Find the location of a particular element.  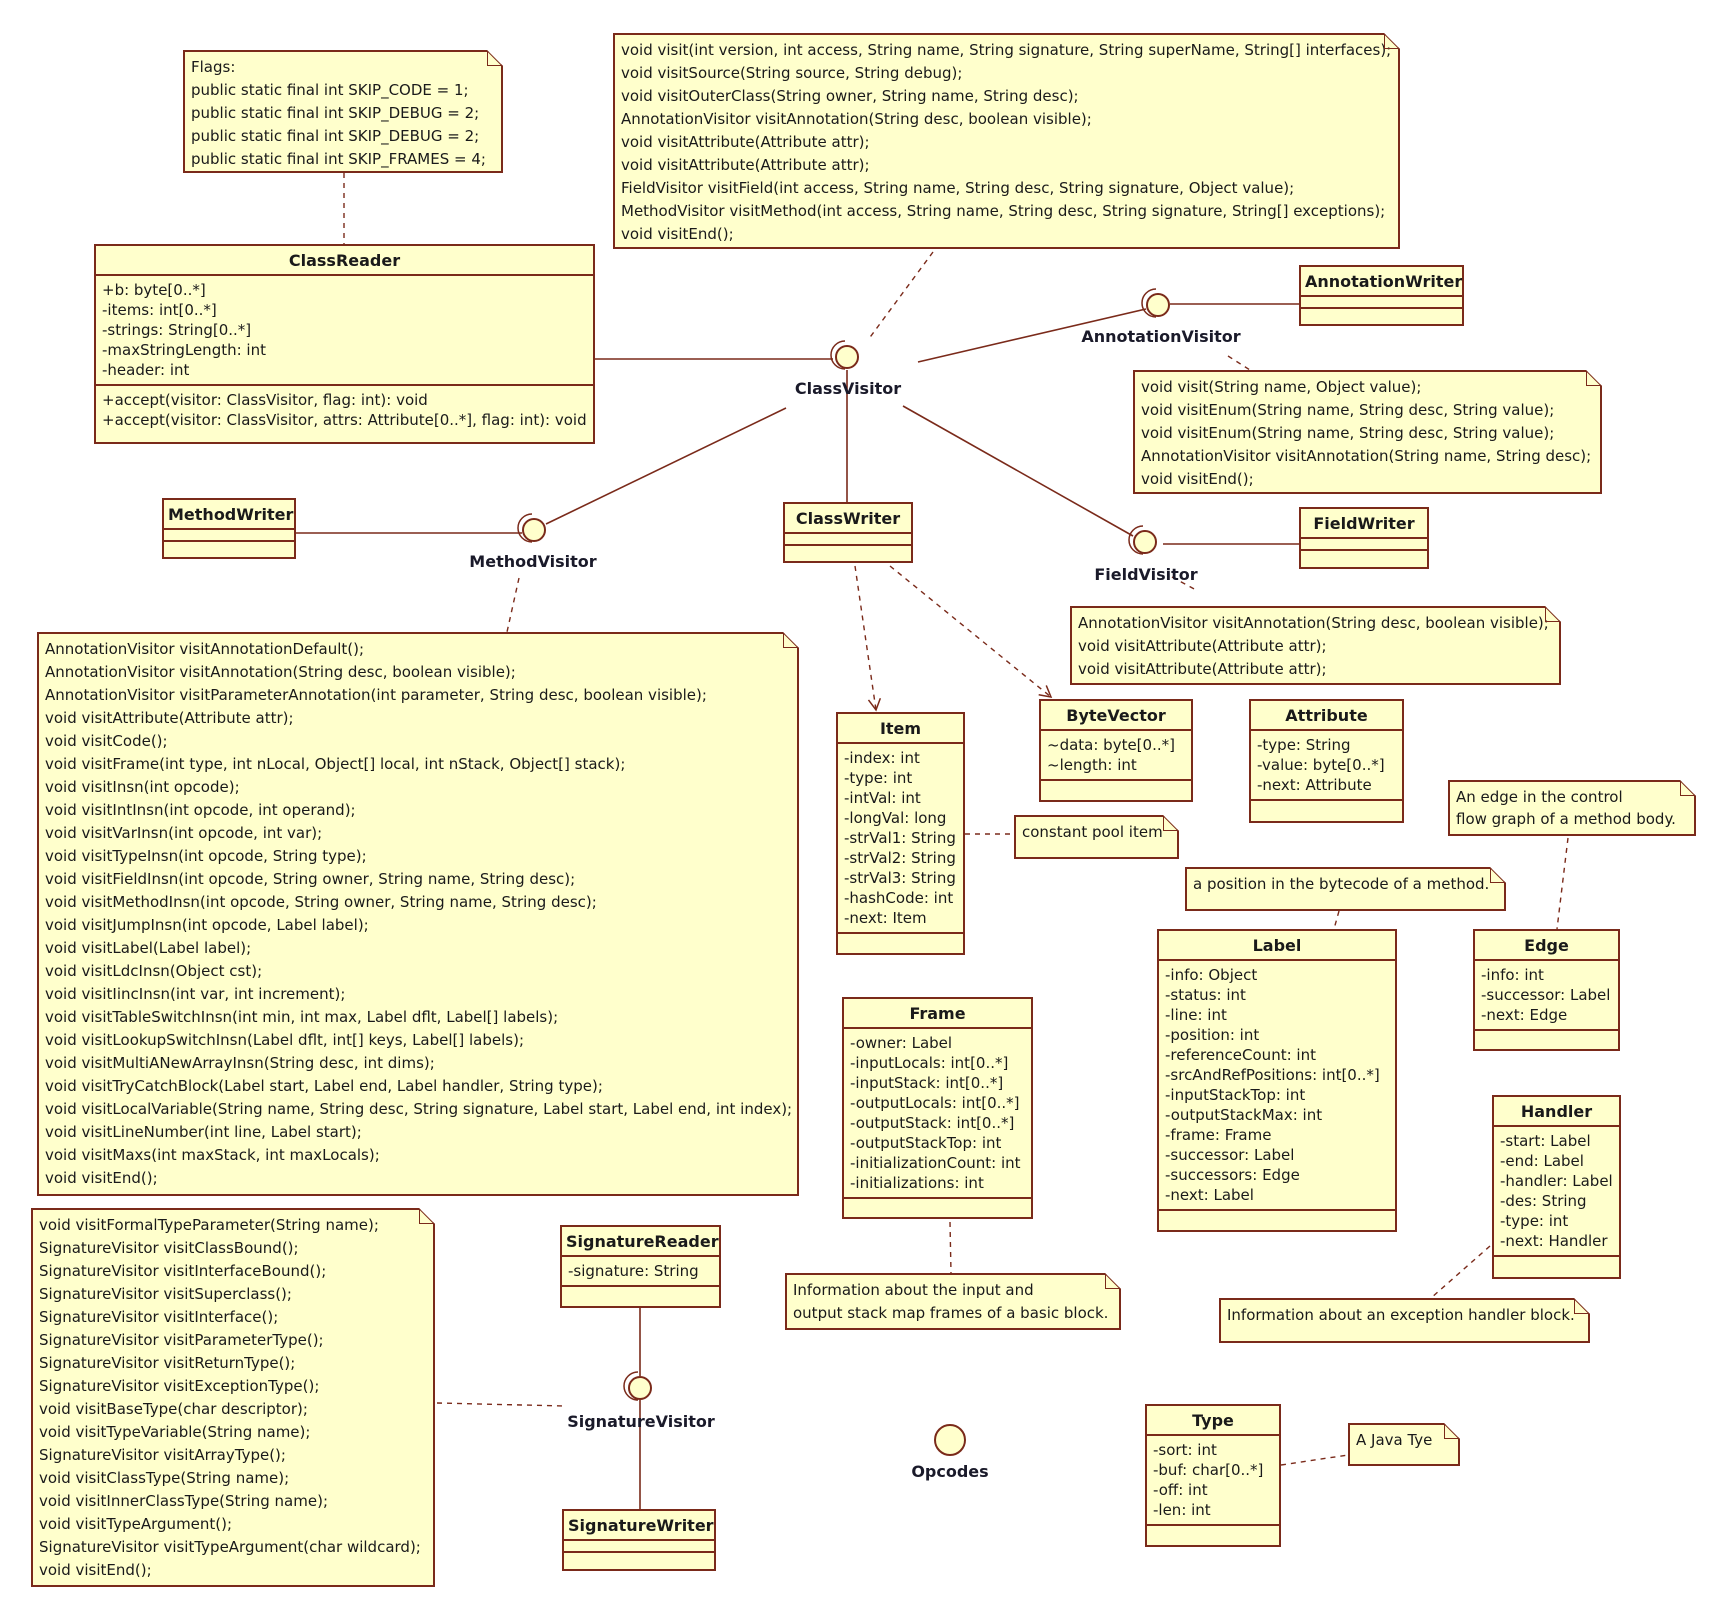

method-writer-class: MethodWriter is located at coordinates (229, 528).